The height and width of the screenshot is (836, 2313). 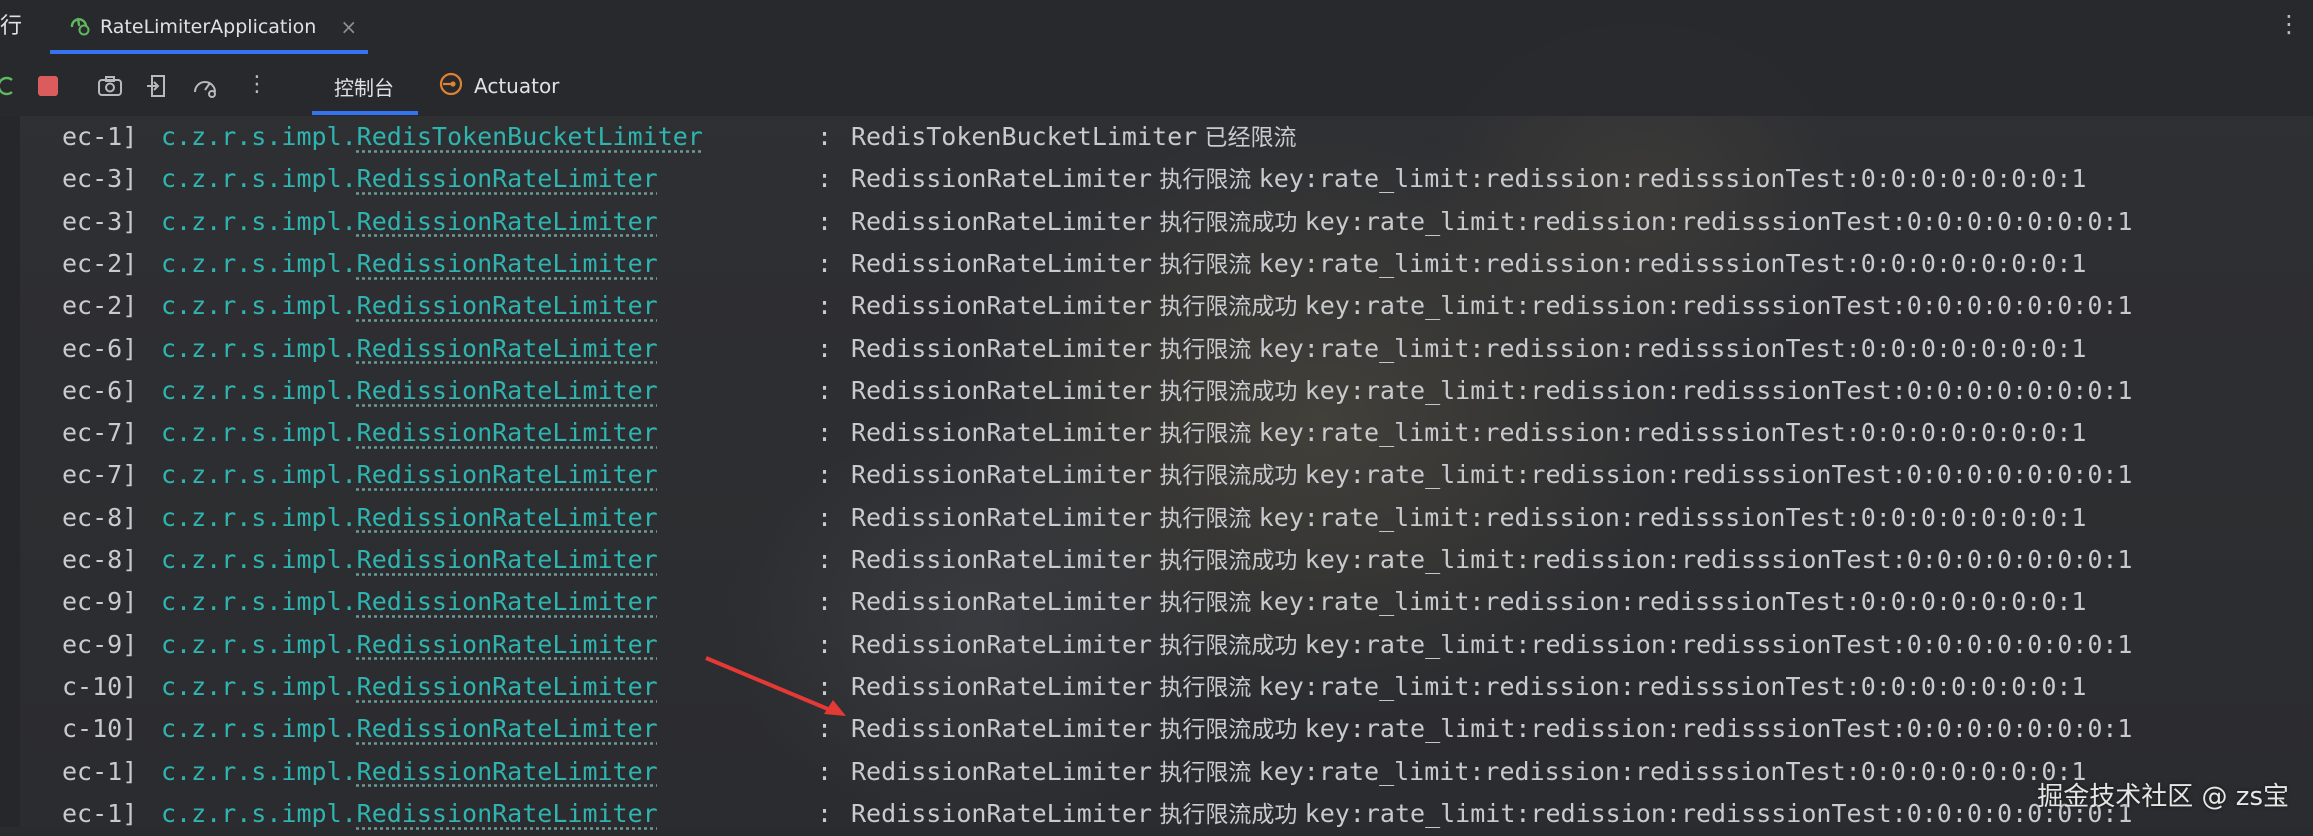 What do you see at coordinates (205, 86) in the screenshot?
I see `profiler-gauge-icon` at bounding box center [205, 86].